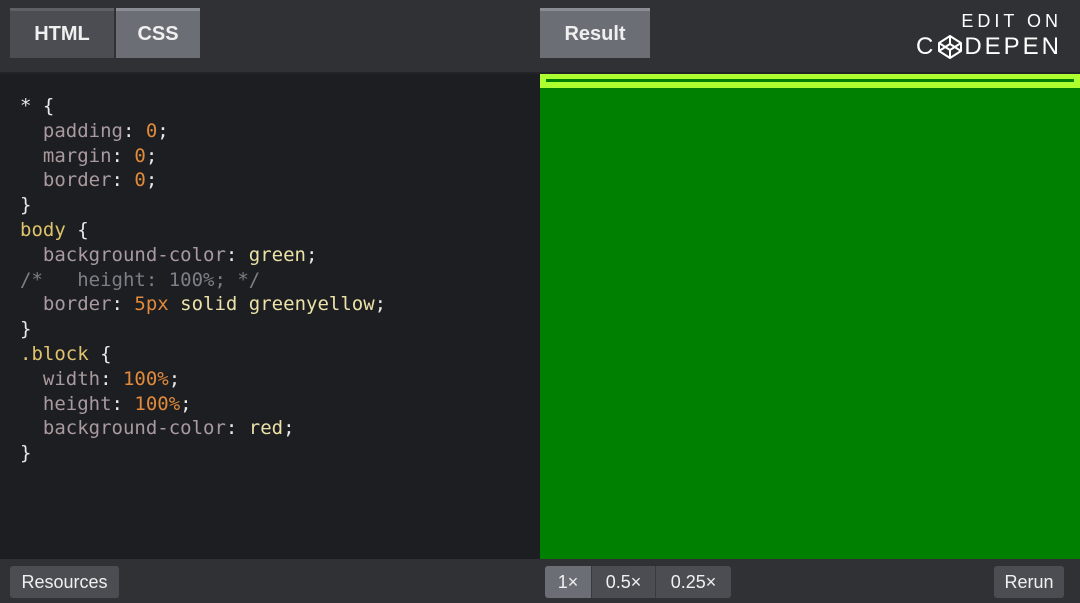 The image size is (1080, 603). I want to click on code-token: red, so click(266, 428).